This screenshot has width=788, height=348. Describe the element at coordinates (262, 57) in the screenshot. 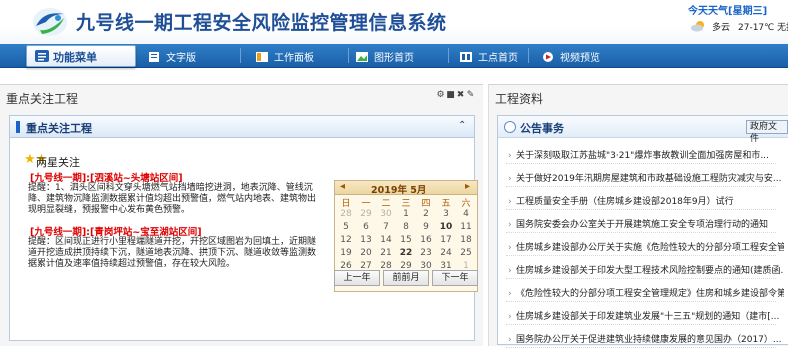

I see `panel-icon` at that location.